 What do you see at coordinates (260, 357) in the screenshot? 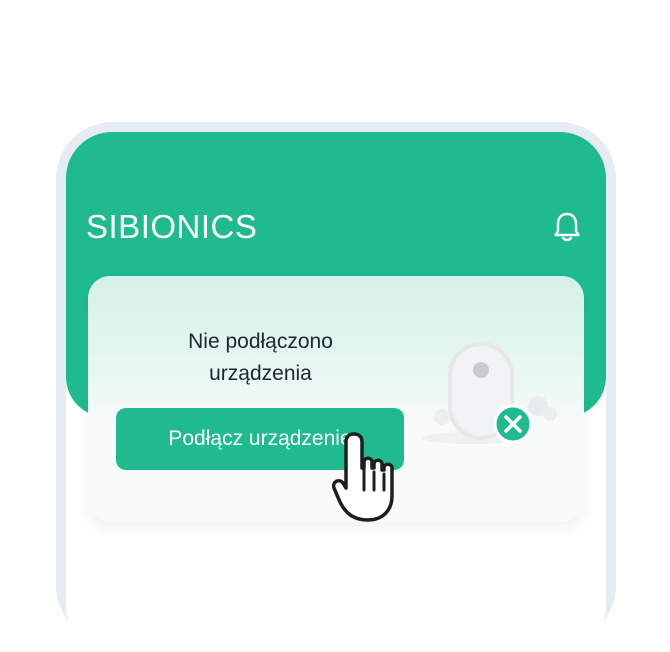
I see `device-status-message: Nie podłączono urządzenia` at bounding box center [260, 357].